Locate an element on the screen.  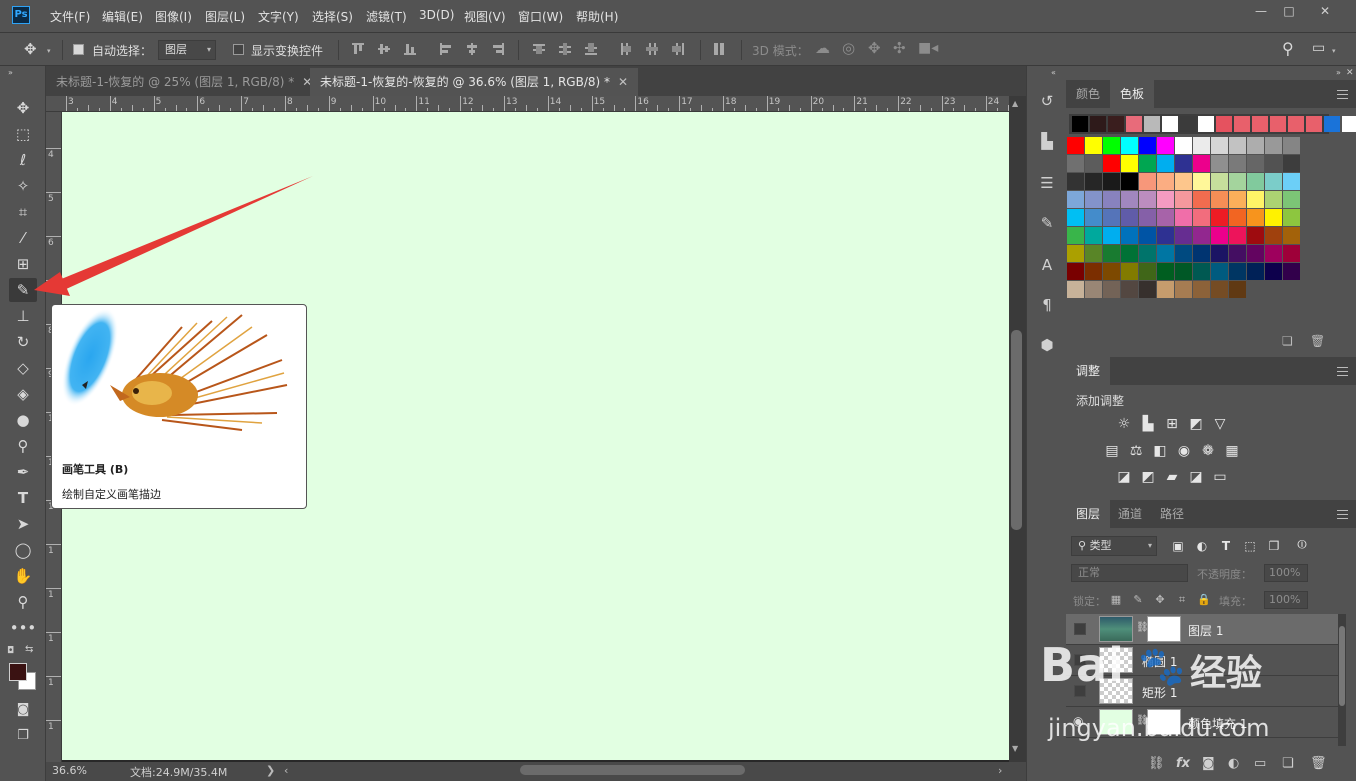
opacity-field: 100% is located at coordinates (1286, 573).